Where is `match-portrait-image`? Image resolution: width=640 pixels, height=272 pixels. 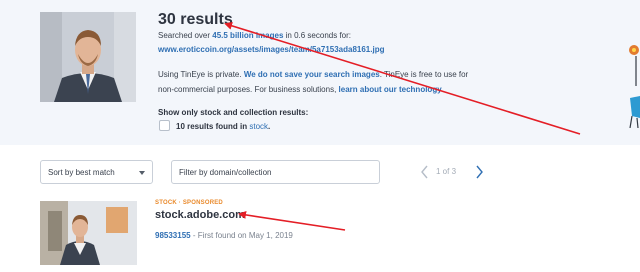
match-portrait-image is located at coordinates (88, 233).